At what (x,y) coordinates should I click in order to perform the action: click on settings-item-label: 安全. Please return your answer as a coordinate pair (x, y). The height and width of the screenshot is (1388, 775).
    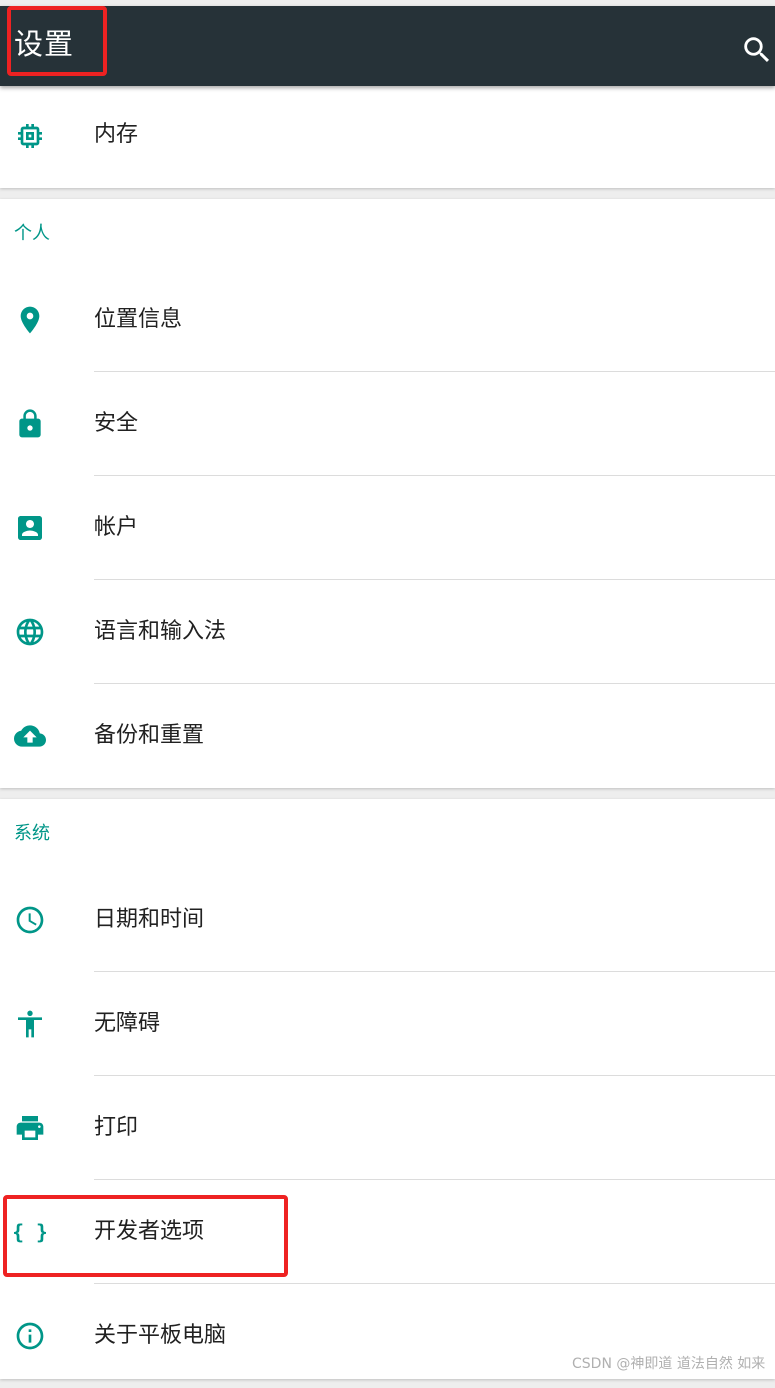
    Looking at the image, I should click on (116, 423).